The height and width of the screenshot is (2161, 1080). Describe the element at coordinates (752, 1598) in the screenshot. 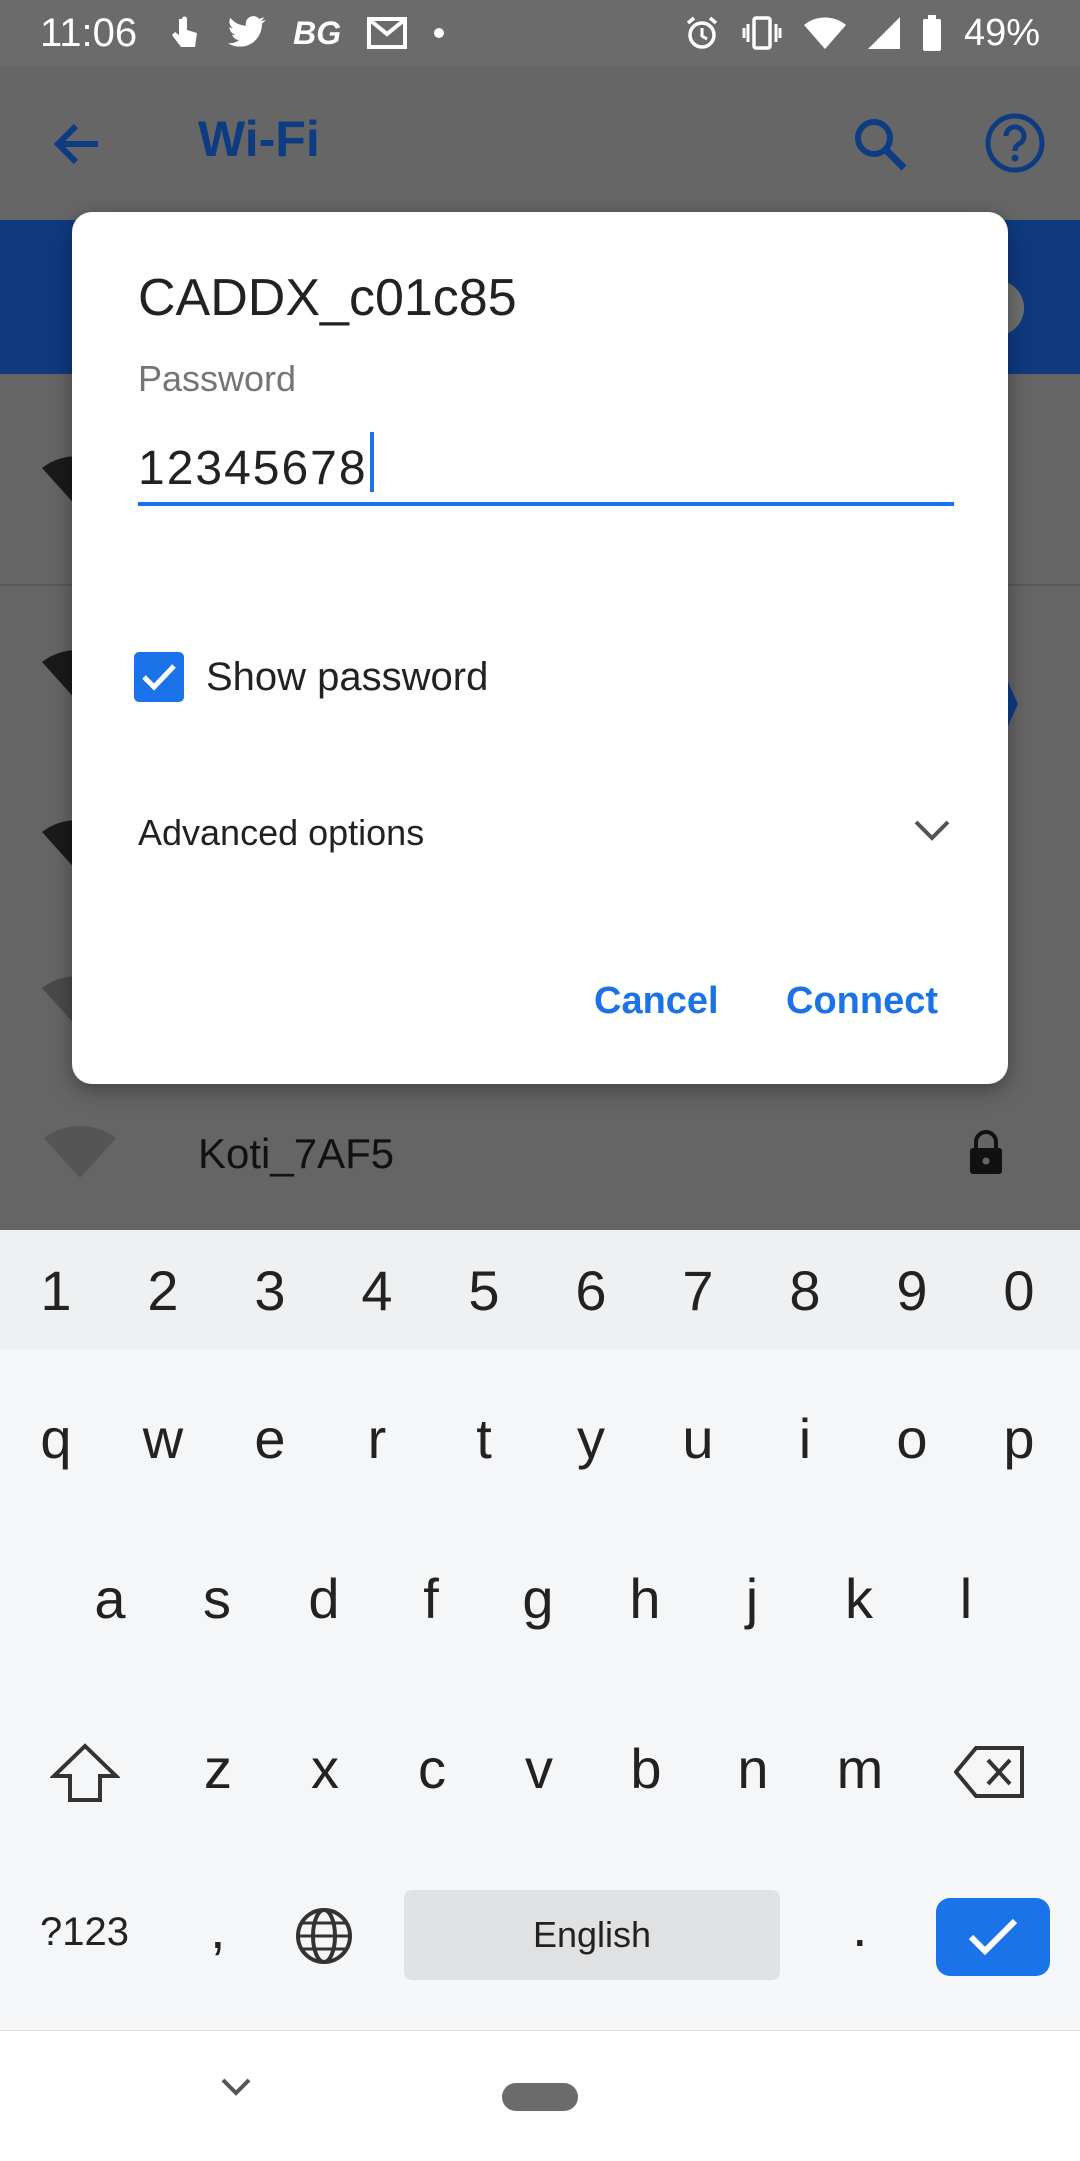

I see `key-j: j` at that location.